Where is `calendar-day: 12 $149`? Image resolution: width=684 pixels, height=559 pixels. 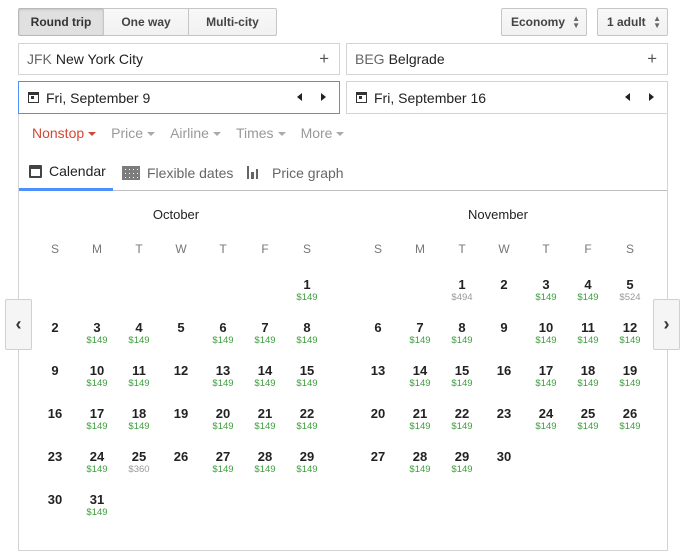
calendar-day: 12 $149 is located at coordinates (630, 334).